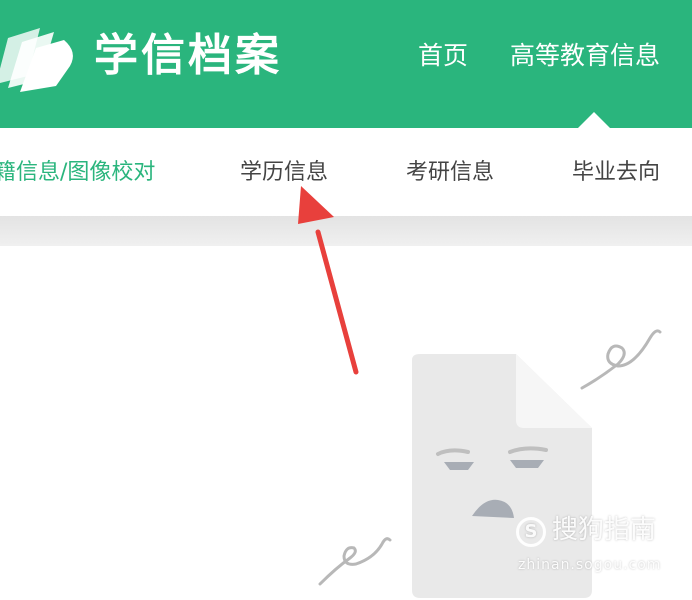  I want to click on book-pages-icon, so click(36, 60).